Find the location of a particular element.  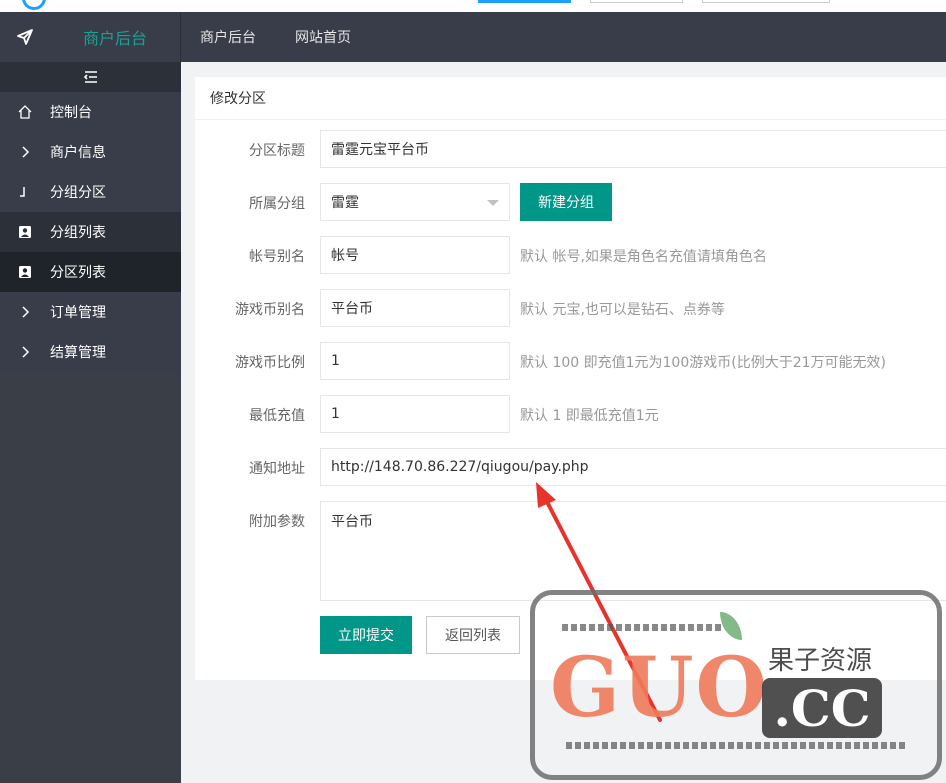

sidebar-item-order-management: 订单管理 is located at coordinates (90, 312).